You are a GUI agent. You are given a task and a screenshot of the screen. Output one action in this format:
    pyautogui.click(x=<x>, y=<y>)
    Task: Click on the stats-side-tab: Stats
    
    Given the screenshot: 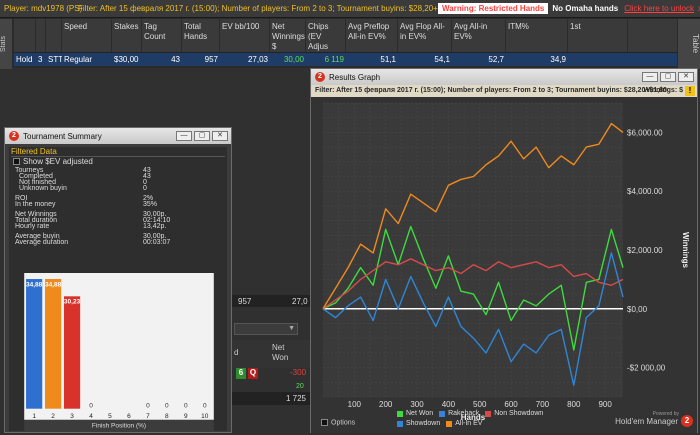 What is the action you would take?
    pyautogui.click(x=6, y=44)
    